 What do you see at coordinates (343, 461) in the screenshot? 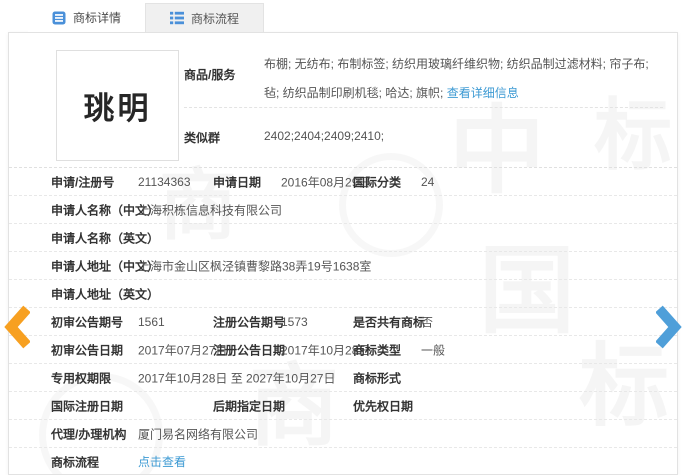
I see `table-row-process: 商标流程 点击查看` at bounding box center [343, 461].